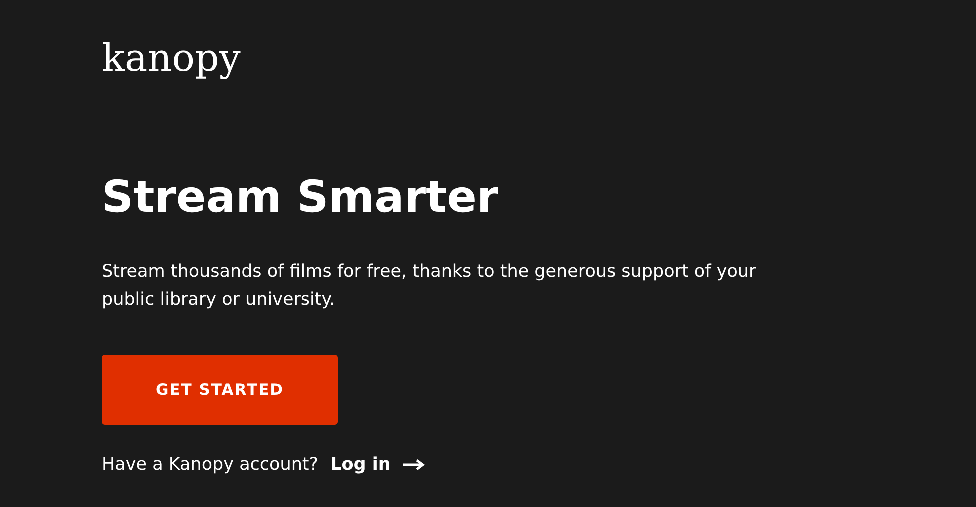 Image resolution: width=976 pixels, height=507 pixels. Describe the element at coordinates (377, 465) in the screenshot. I see `login-link: Log in` at that location.